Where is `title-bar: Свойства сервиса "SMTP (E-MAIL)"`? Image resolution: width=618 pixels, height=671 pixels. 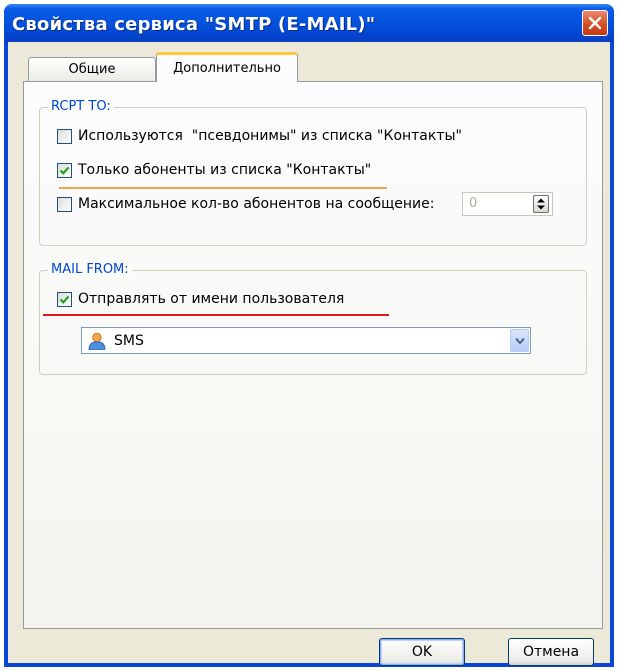
title-bar: Свойства сервиса "SMTP (E-MAIL)" is located at coordinates (309, 23).